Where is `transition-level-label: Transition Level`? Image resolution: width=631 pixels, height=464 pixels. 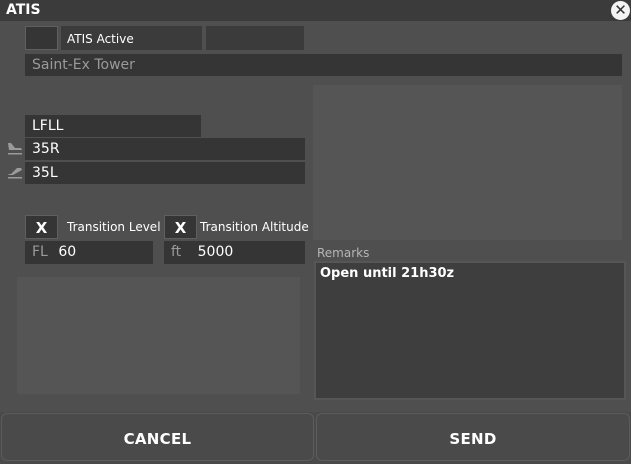
transition-level-label: Transition Level is located at coordinates (114, 227).